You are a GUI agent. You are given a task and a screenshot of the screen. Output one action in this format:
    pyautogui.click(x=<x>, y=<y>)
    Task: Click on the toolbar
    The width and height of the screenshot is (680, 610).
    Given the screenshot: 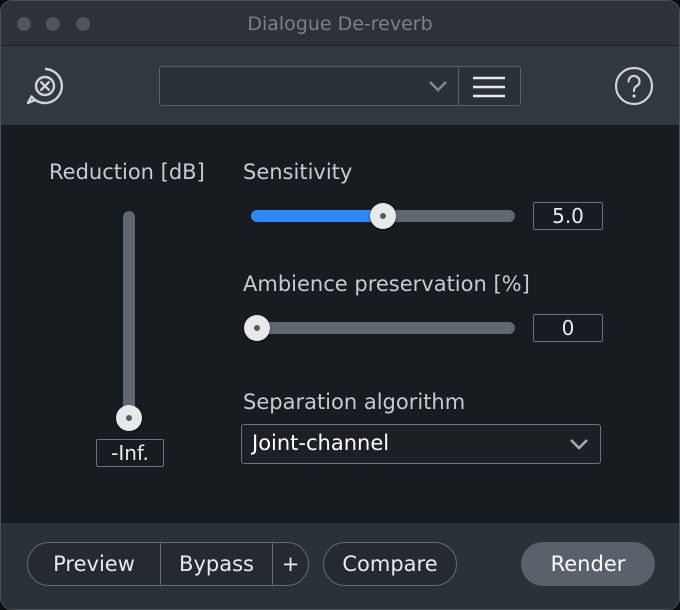 What is the action you would take?
    pyautogui.click(x=340, y=85)
    